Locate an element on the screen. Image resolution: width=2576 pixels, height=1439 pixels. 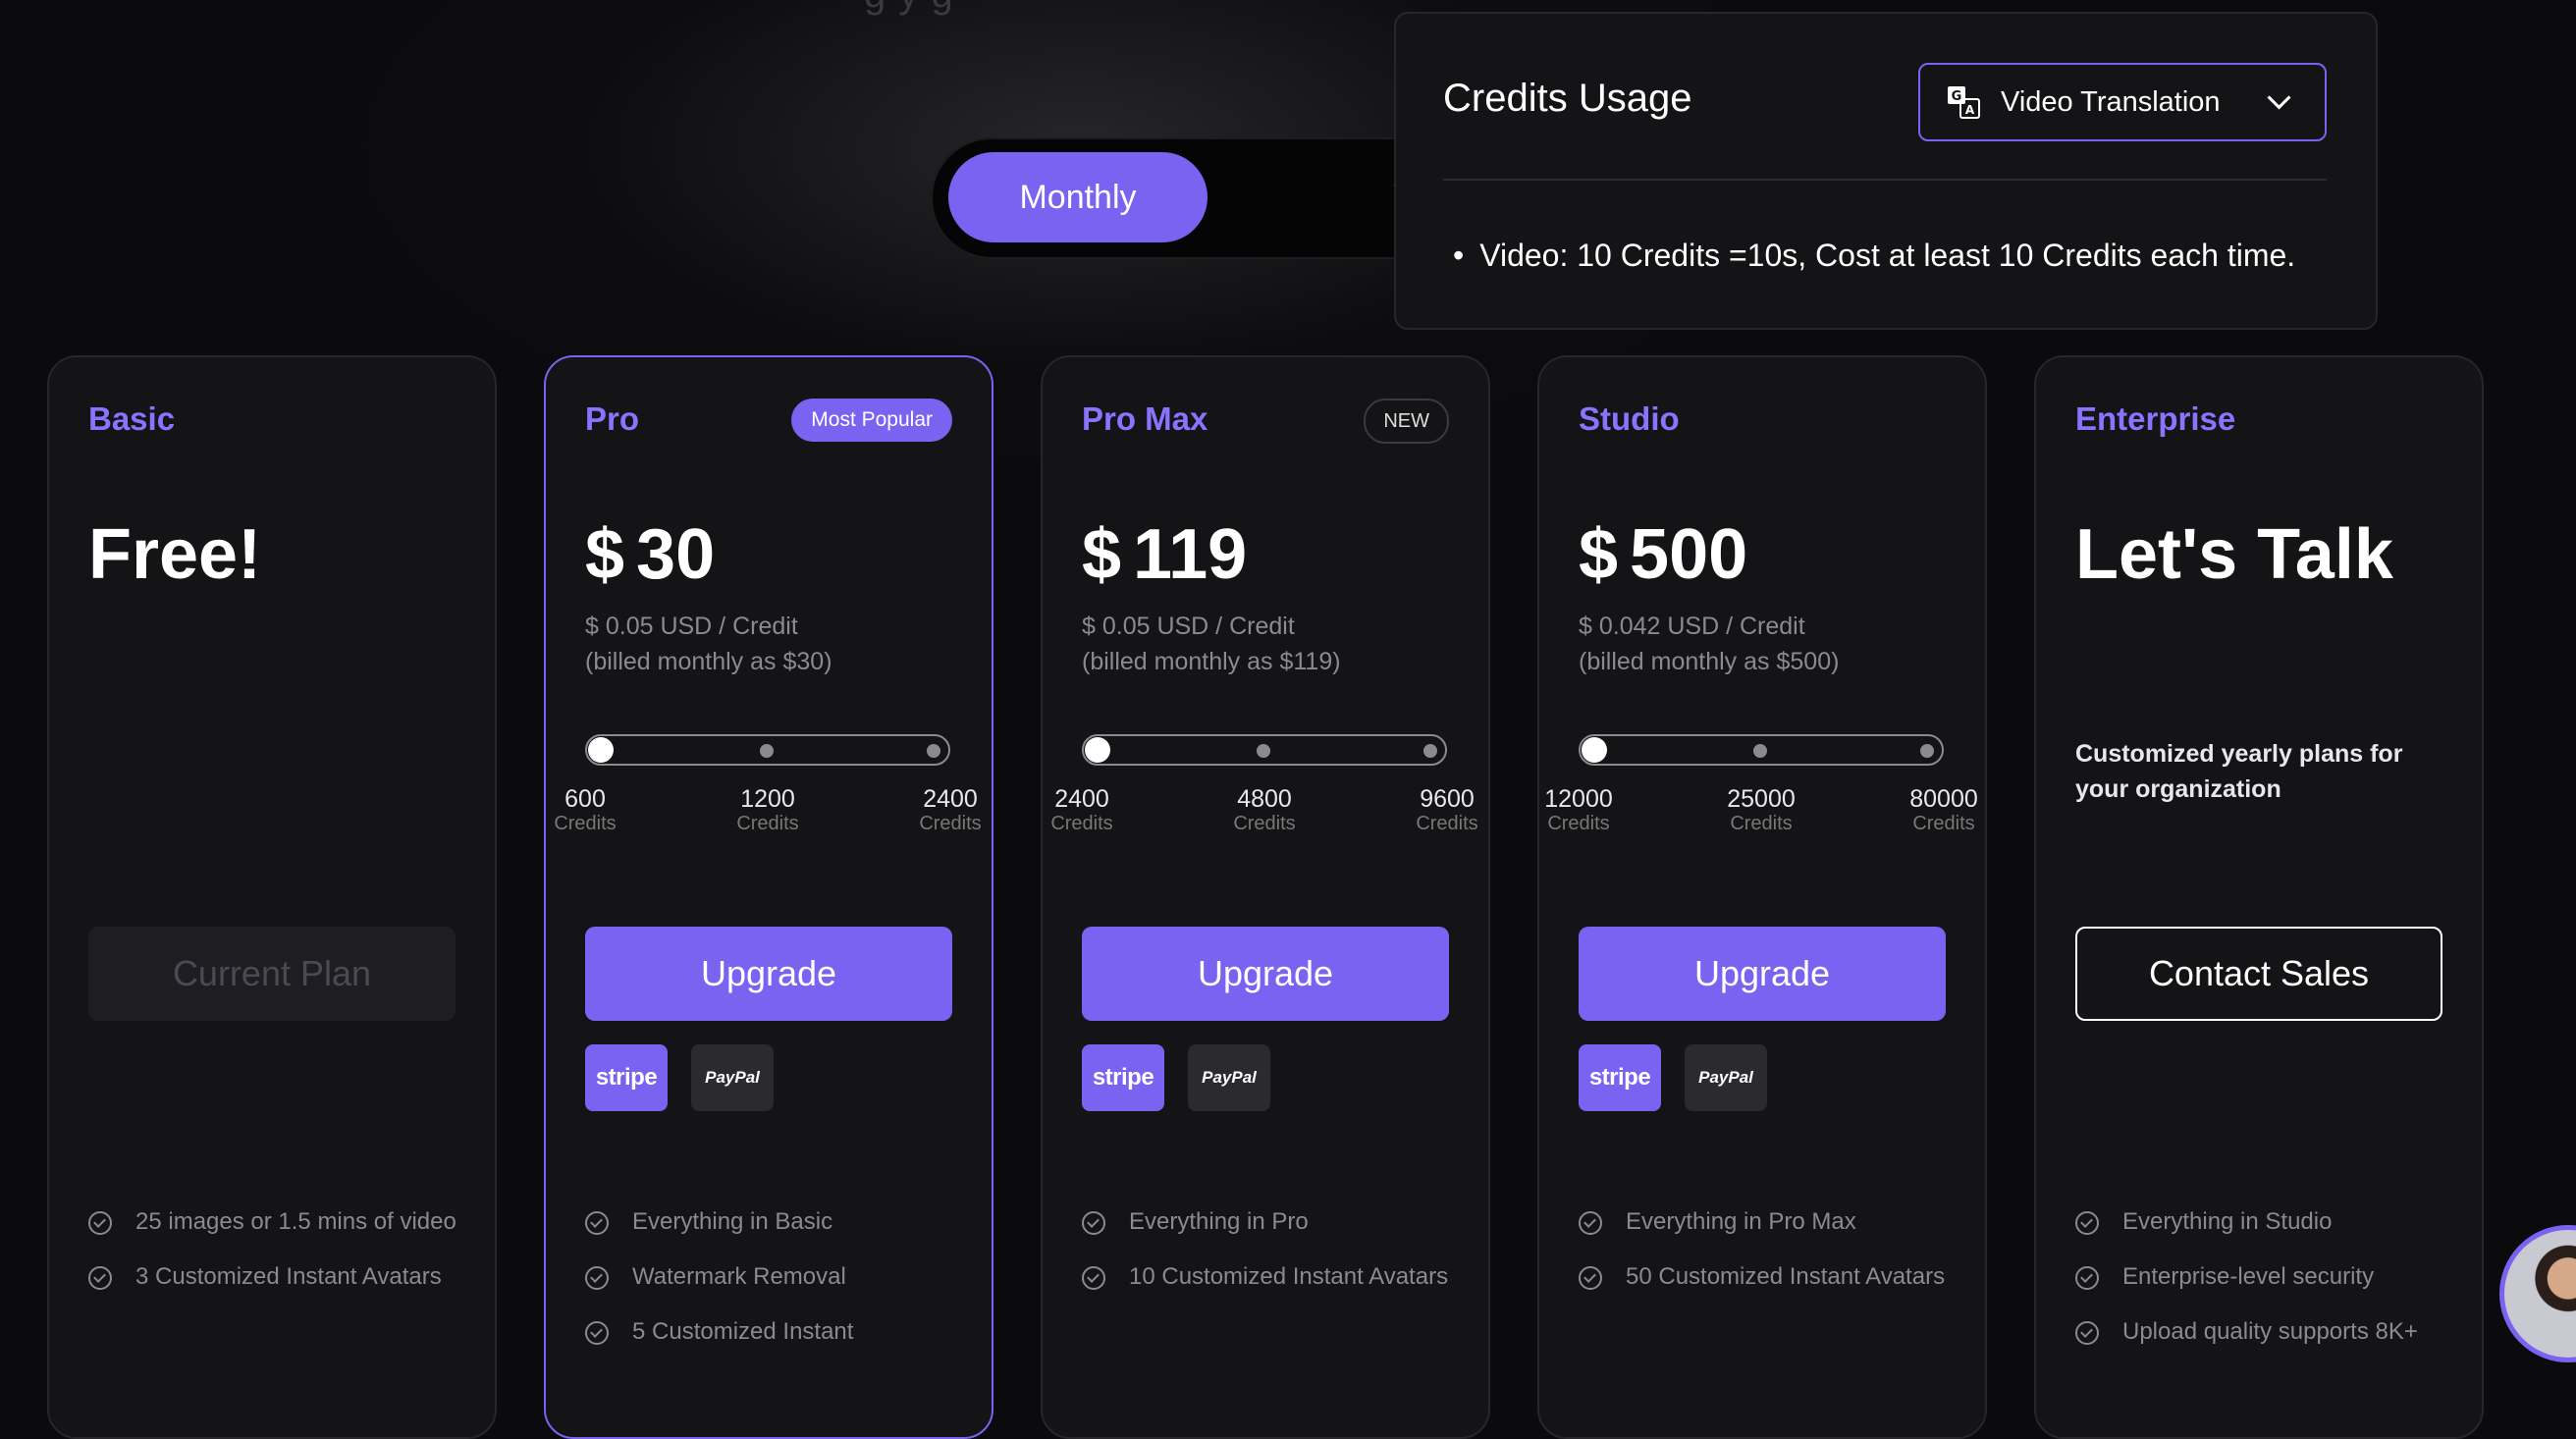
feature-item: 25 images or 1.5 mins of video is located at coordinates (274, 1222).